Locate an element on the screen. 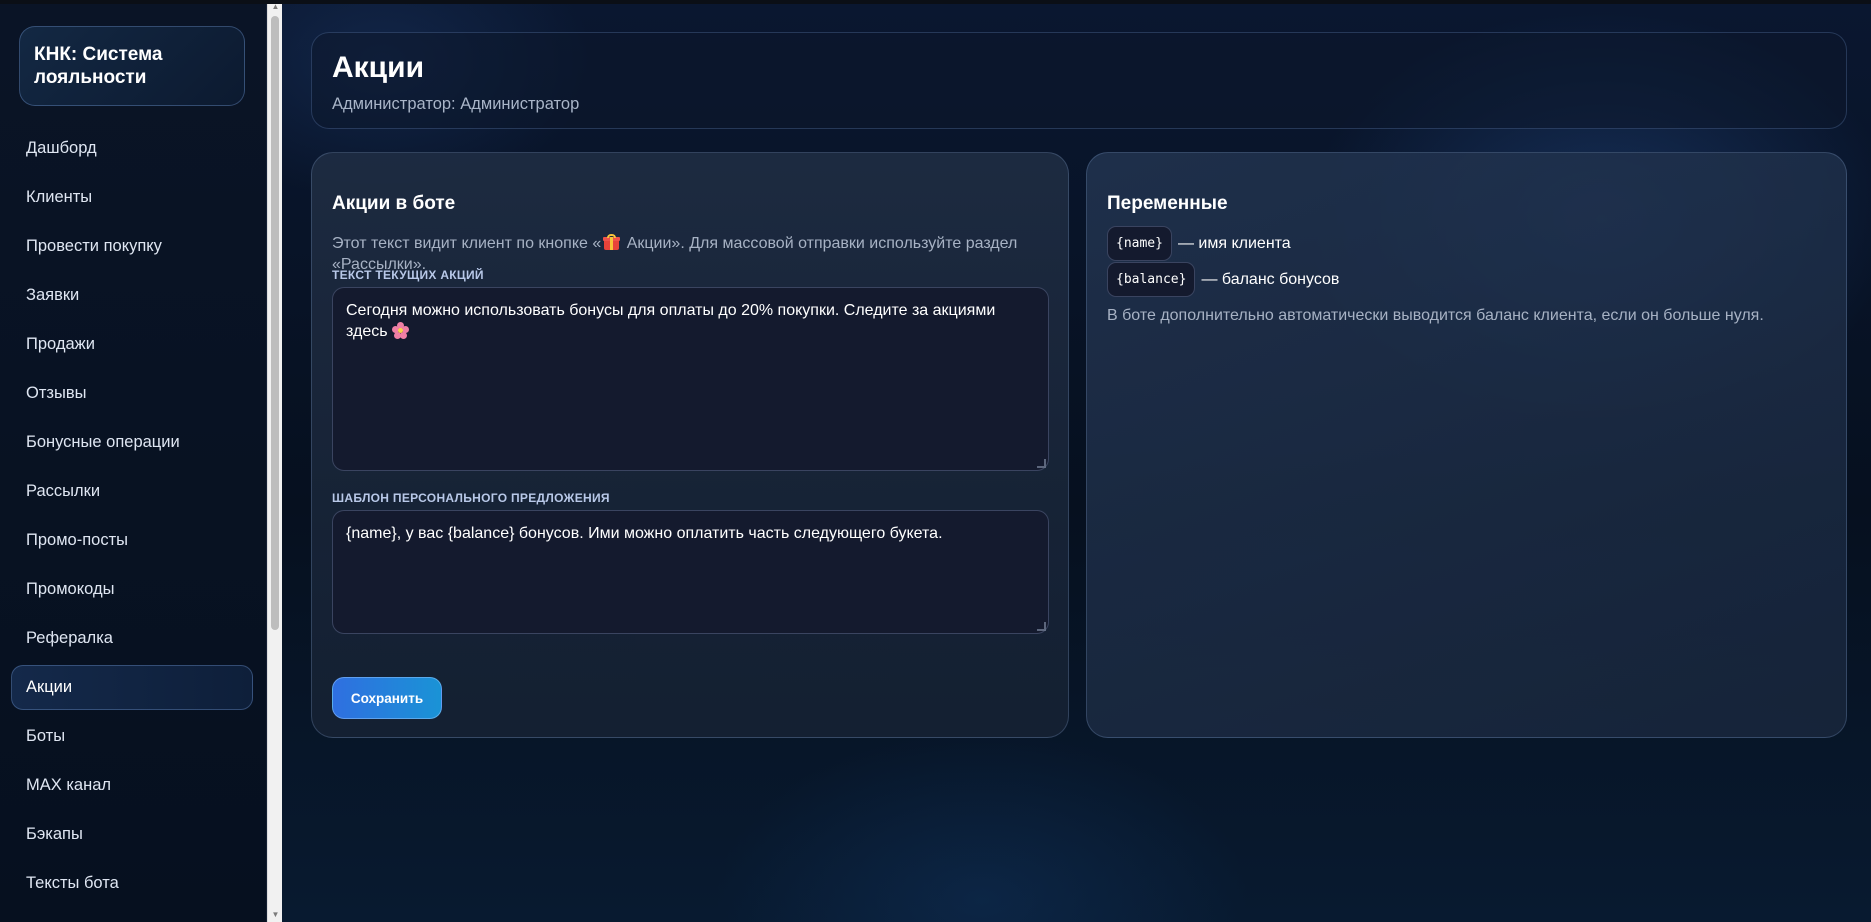 The height and width of the screenshot is (922, 1871). variable-row-balance: {balance} — баланс бонусов is located at coordinates (1223, 279).